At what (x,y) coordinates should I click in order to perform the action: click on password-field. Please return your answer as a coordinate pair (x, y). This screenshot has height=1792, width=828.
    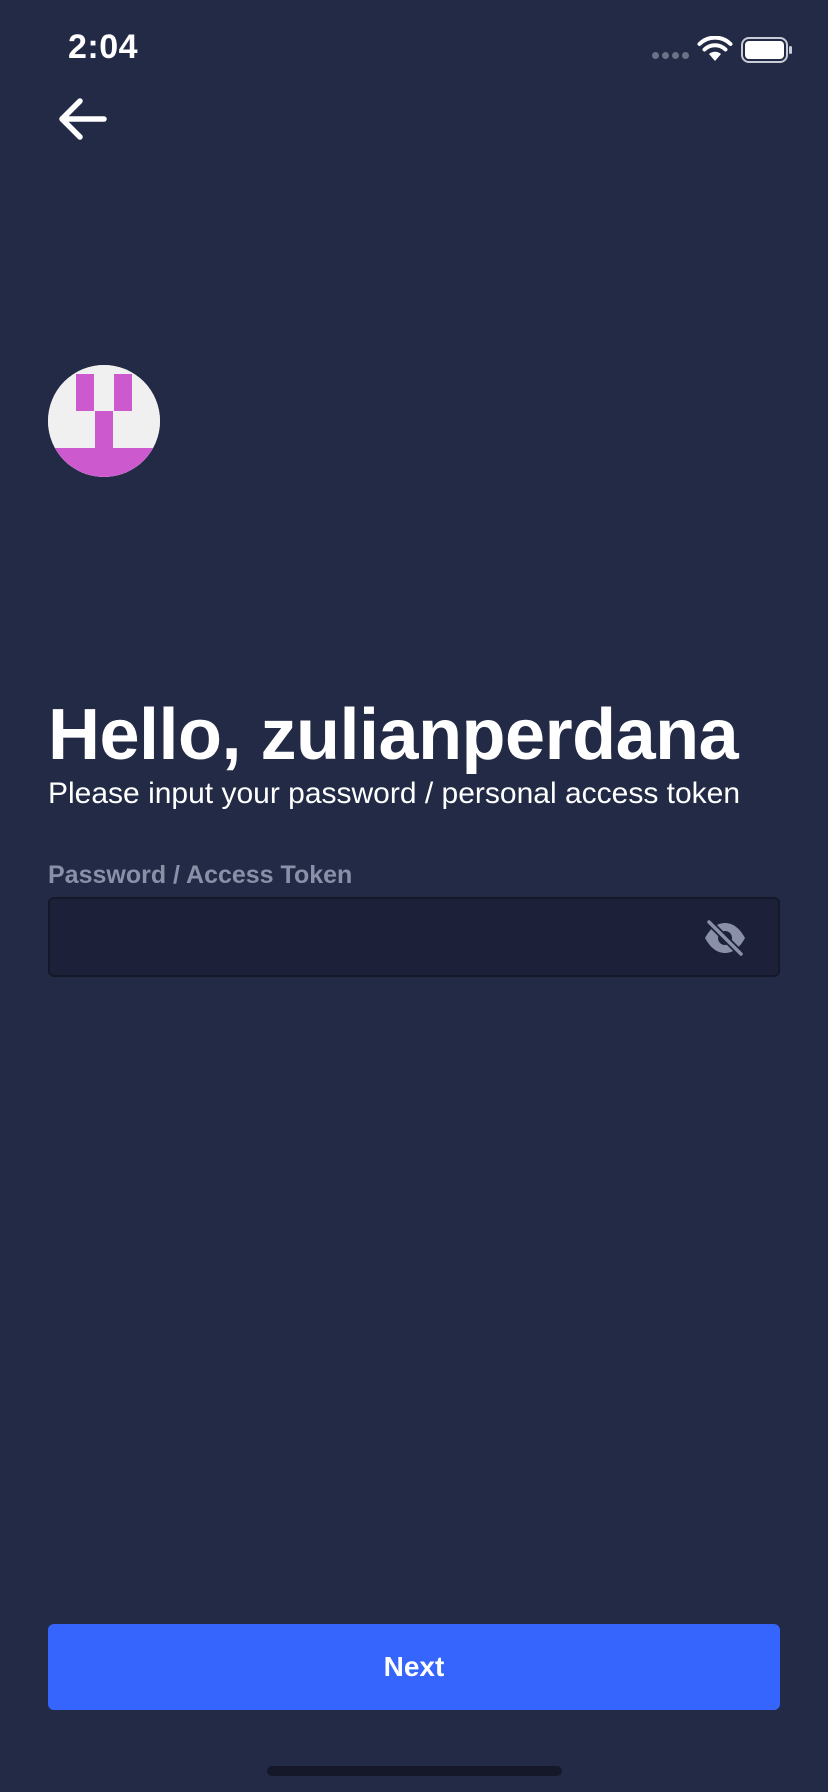
    Looking at the image, I should click on (414, 937).